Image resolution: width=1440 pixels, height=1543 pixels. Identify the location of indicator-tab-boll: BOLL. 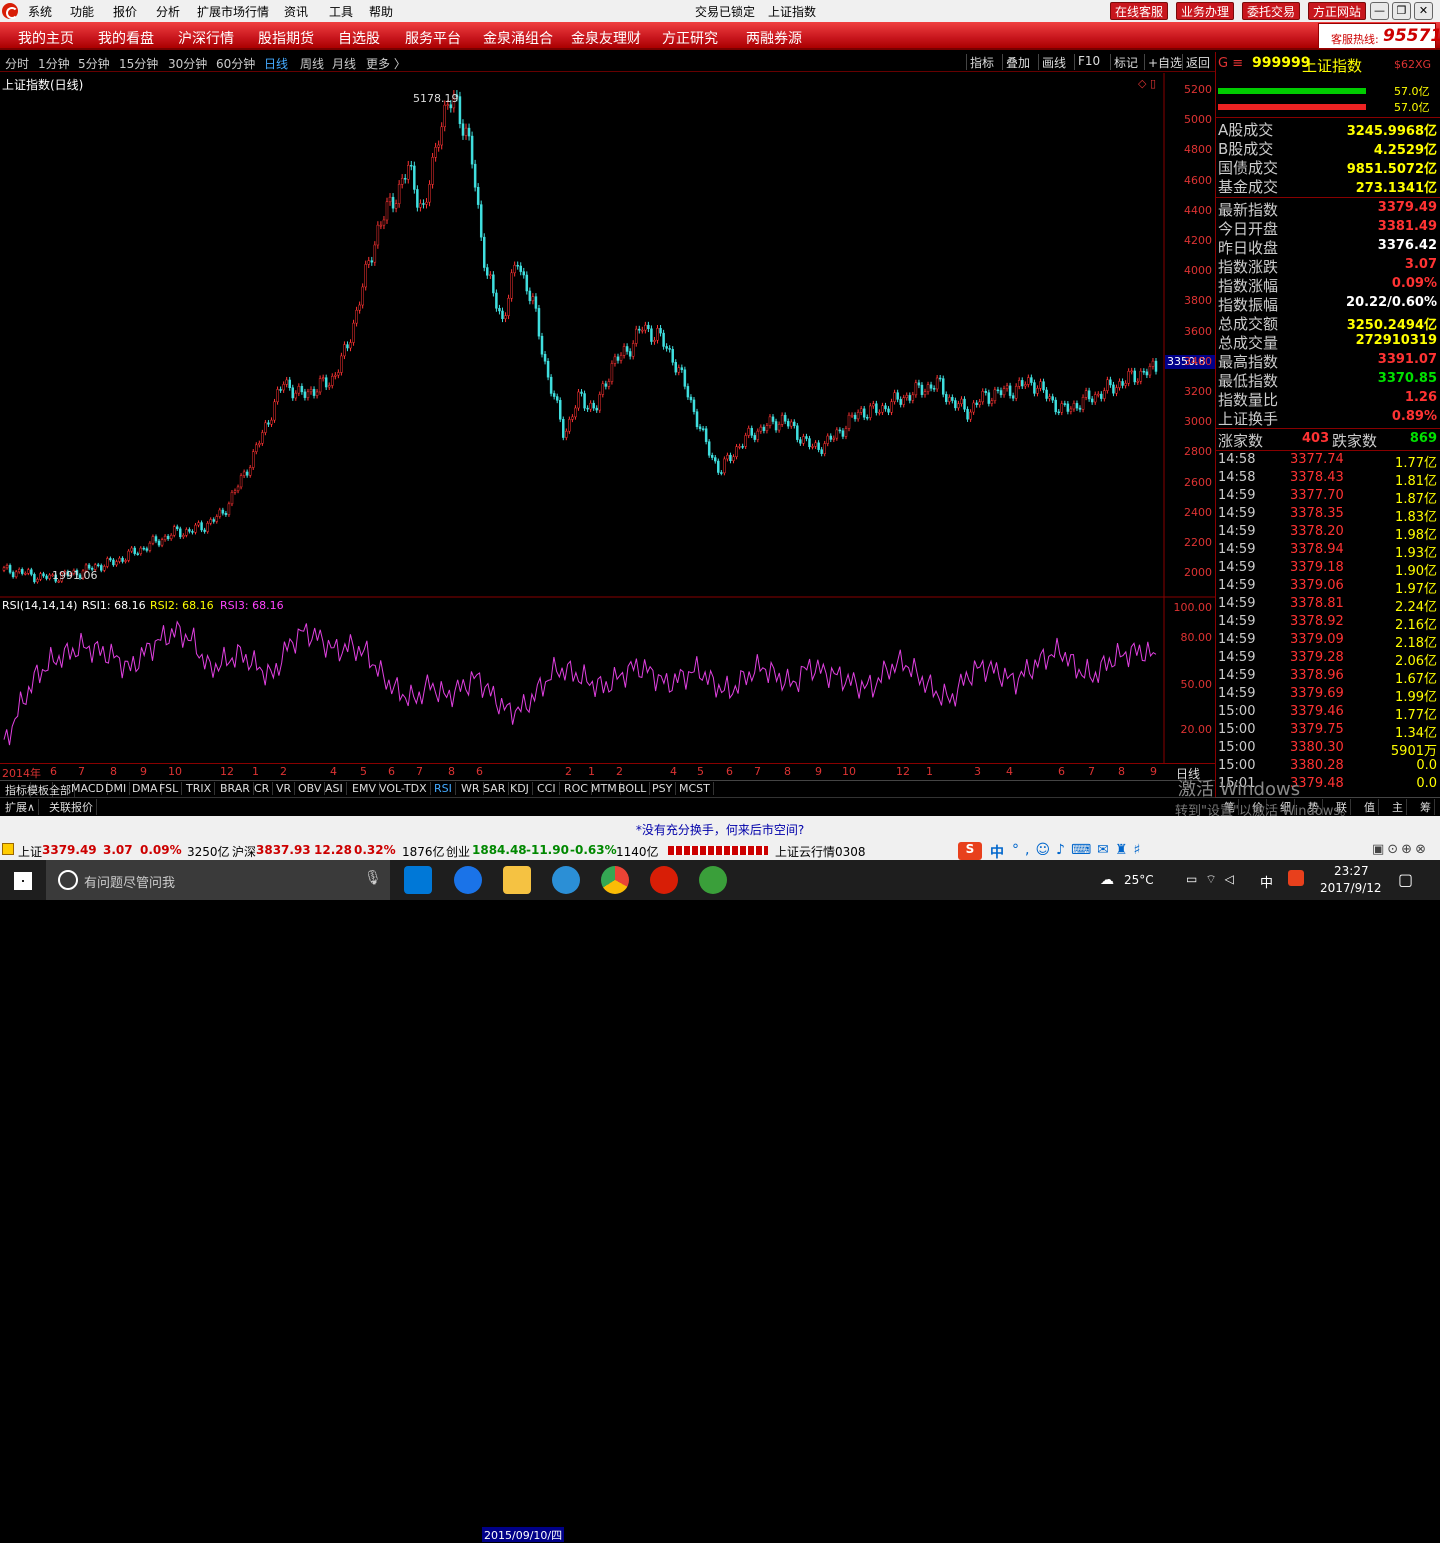
(633, 788).